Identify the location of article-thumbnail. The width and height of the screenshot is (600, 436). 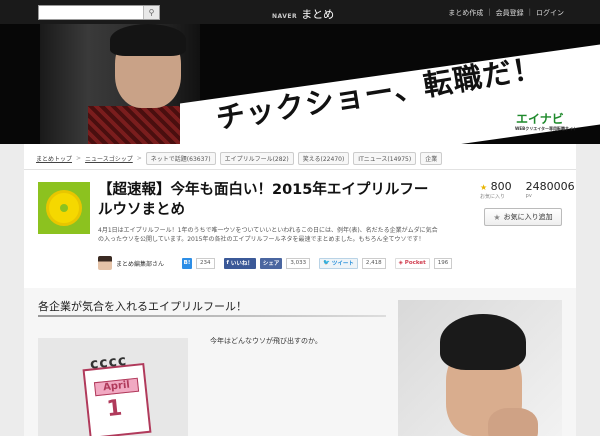
(64, 208).